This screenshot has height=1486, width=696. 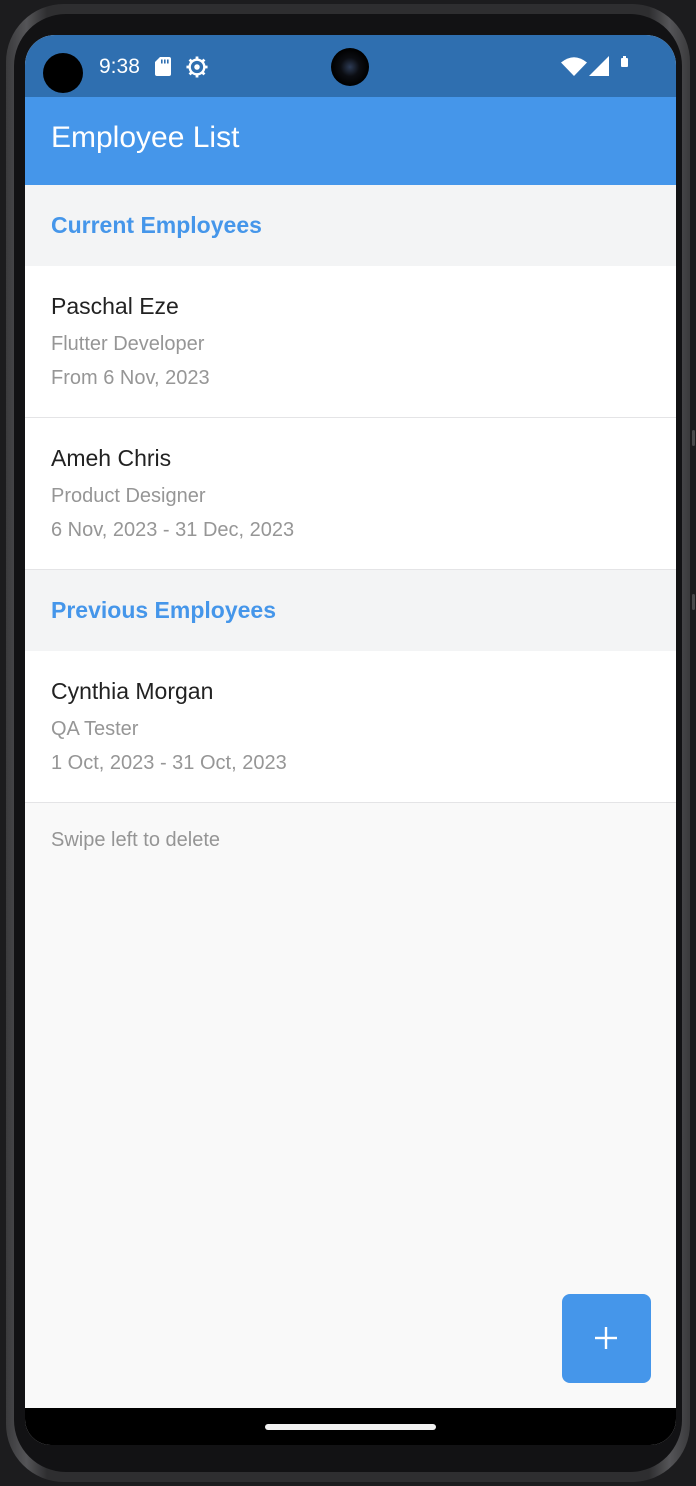 What do you see at coordinates (95, 729) in the screenshot?
I see `employee-role: QA Tester` at bounding box center [95, 729].